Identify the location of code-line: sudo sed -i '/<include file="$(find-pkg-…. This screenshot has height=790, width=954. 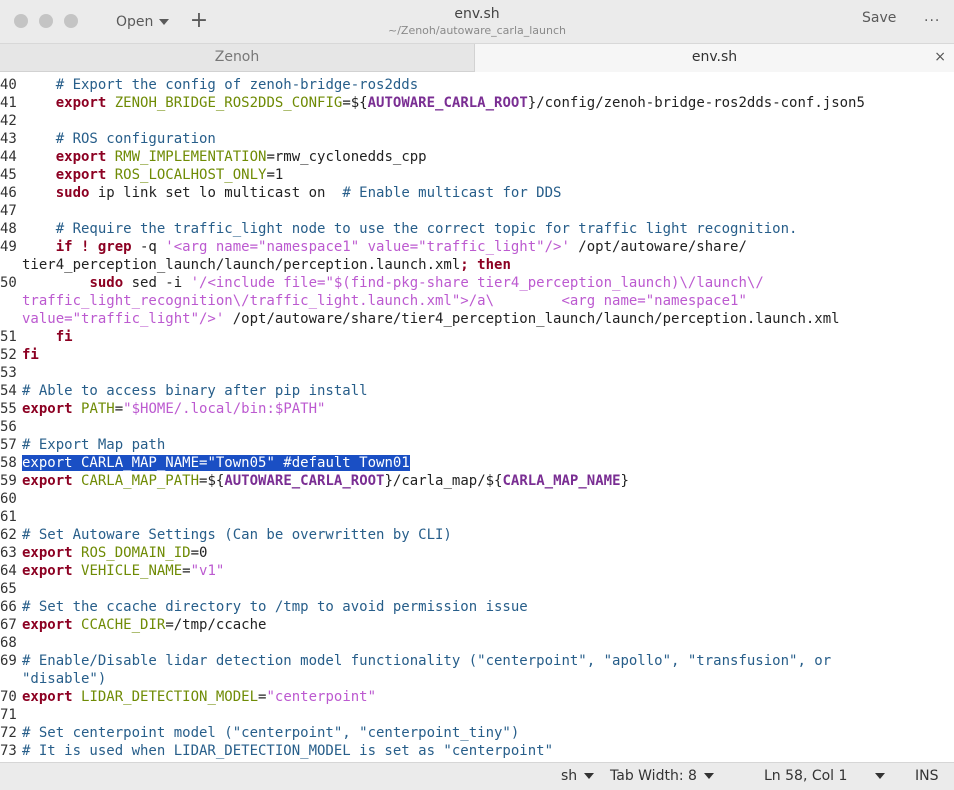
(393, 283).